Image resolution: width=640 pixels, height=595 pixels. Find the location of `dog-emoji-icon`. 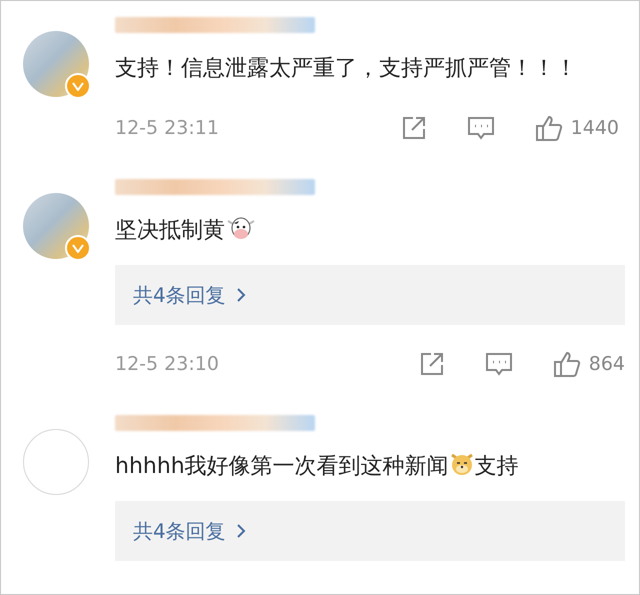

dog-emoji-icon is located at coordinates (461, 464).